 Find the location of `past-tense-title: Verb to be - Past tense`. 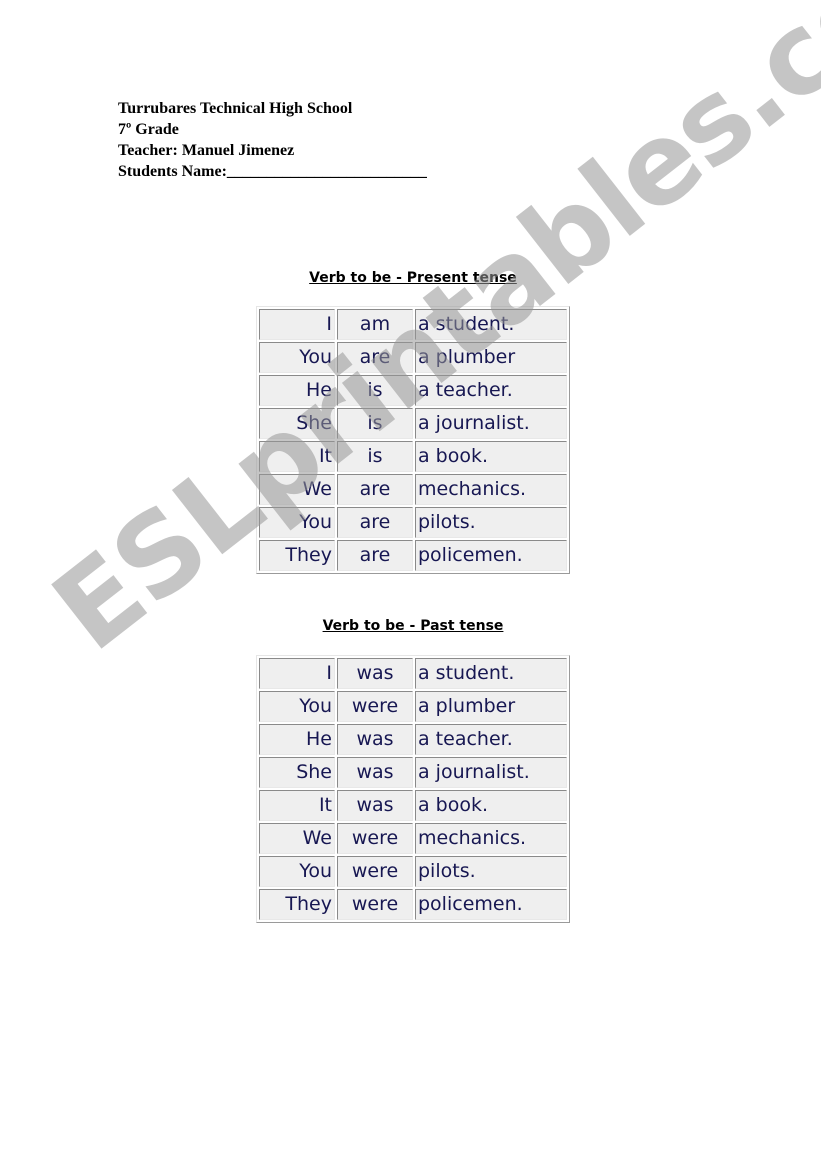

past-tense-title: Verb to be - Past tense is located at coordinates (413, 626).